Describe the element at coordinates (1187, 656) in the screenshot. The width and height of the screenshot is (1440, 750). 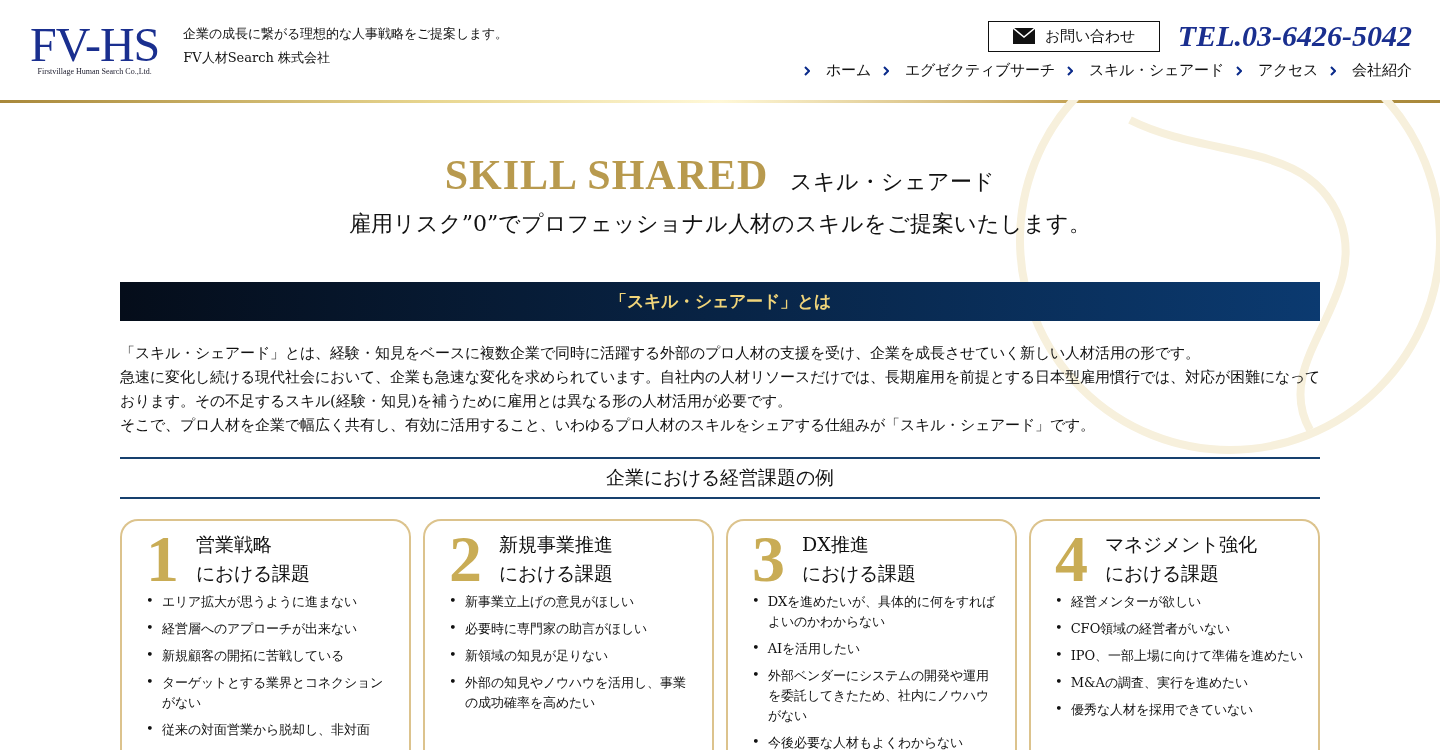
I see `issue-item: IPO、一部上場に向けて準備を進めたい` at that location.